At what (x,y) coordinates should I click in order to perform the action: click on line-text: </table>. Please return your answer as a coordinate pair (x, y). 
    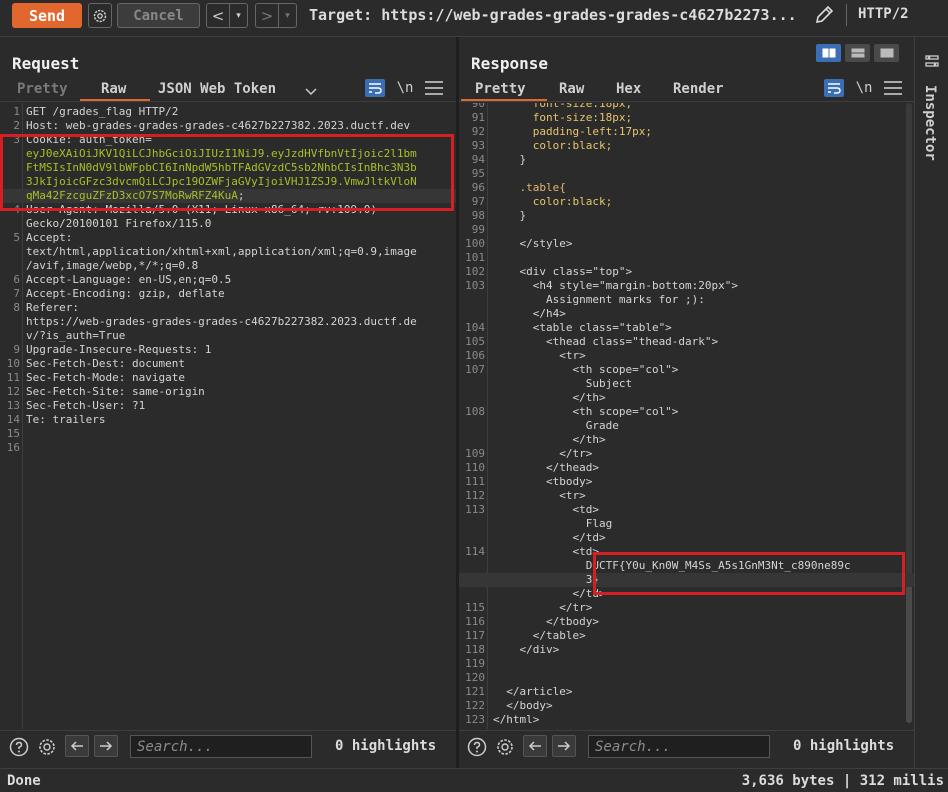
    Looking at the image, I should click on (539, 635).